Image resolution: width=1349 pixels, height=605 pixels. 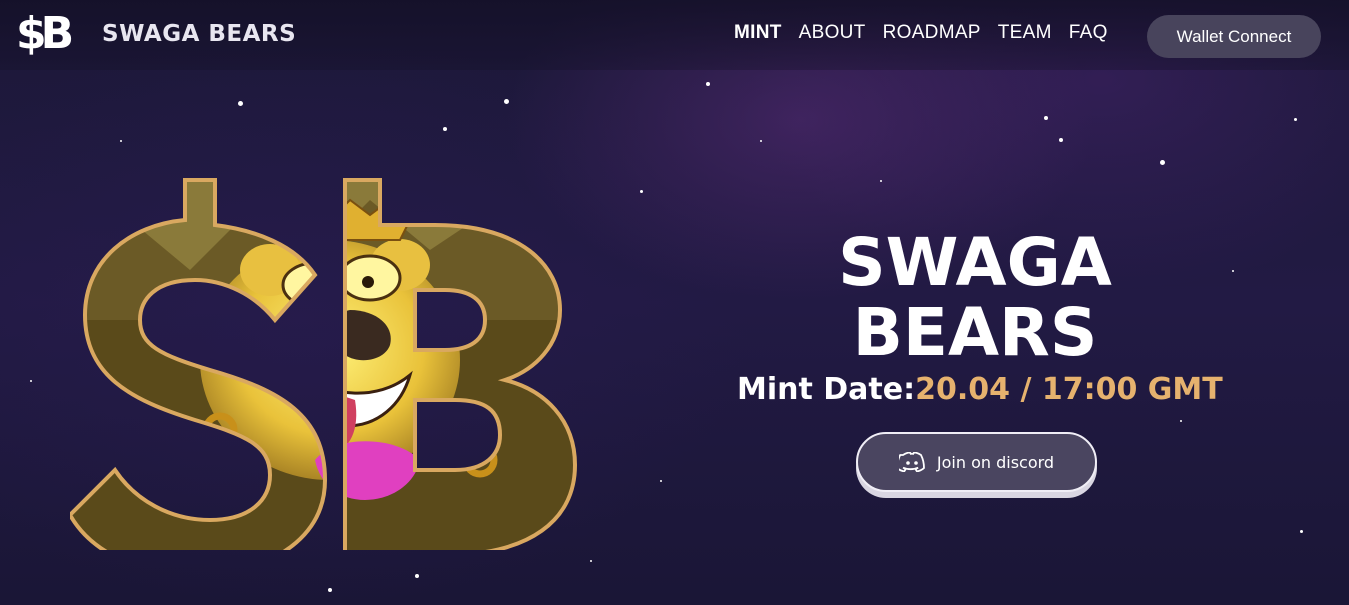 I want to click on main-nav: MINT ABOUT ROADMAP TEAM FAQ, so click(x=929, y=33).